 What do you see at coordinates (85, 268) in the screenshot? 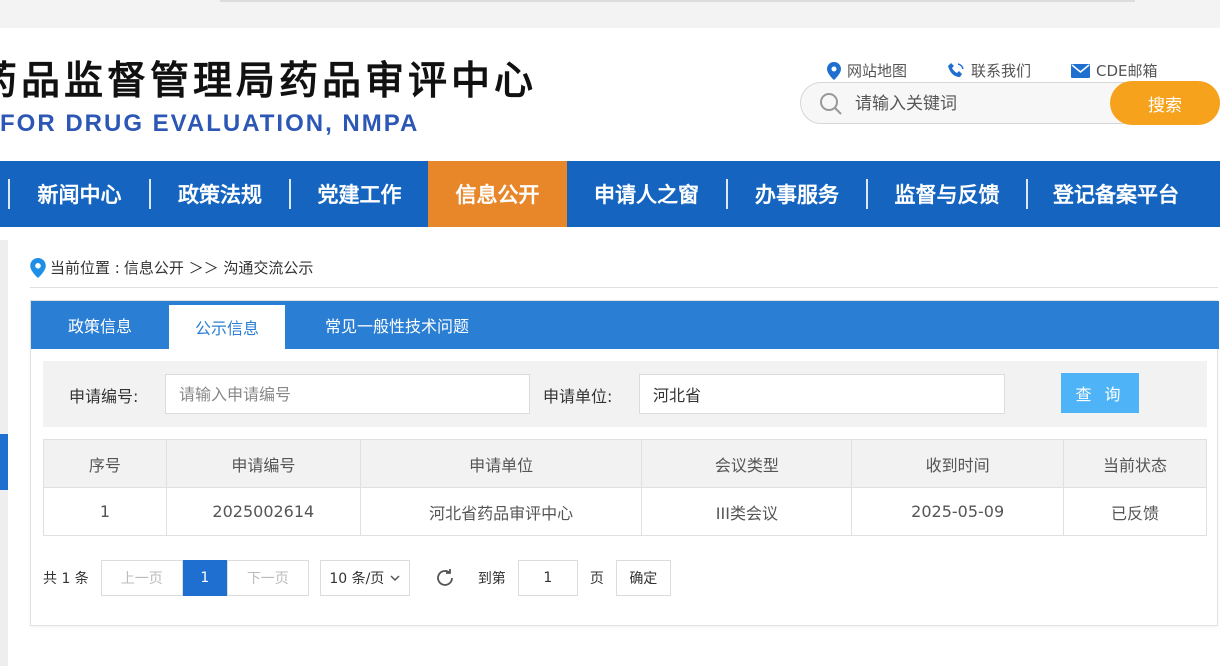
I see `breadcrumb-prefix: 当前位置 :` at bounding box center [85, 268].